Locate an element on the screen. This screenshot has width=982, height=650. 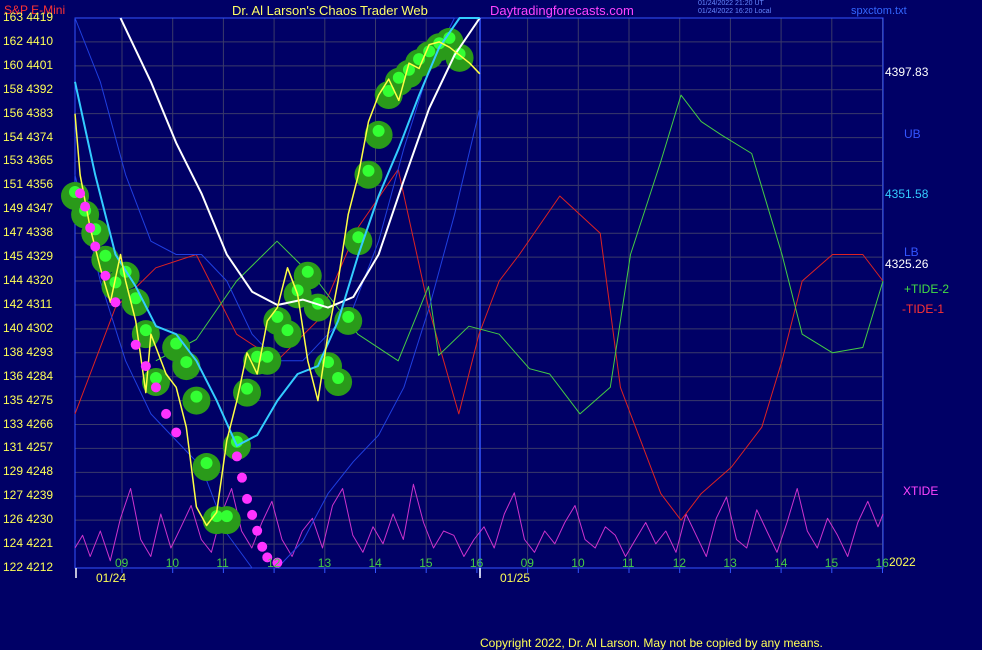
y-tick-label: 162 4410 is located at coordinates (28, 40).